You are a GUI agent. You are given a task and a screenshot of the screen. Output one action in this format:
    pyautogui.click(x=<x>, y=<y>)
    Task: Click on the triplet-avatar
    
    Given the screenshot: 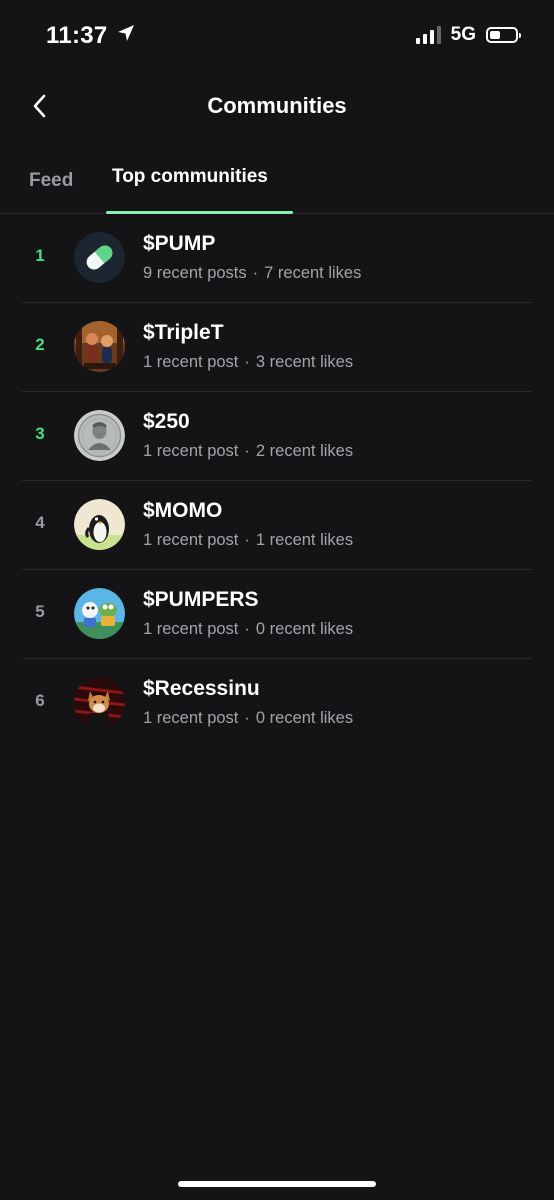 What is the action you would take?
    pyautogui.click(x=99, y=346)
    